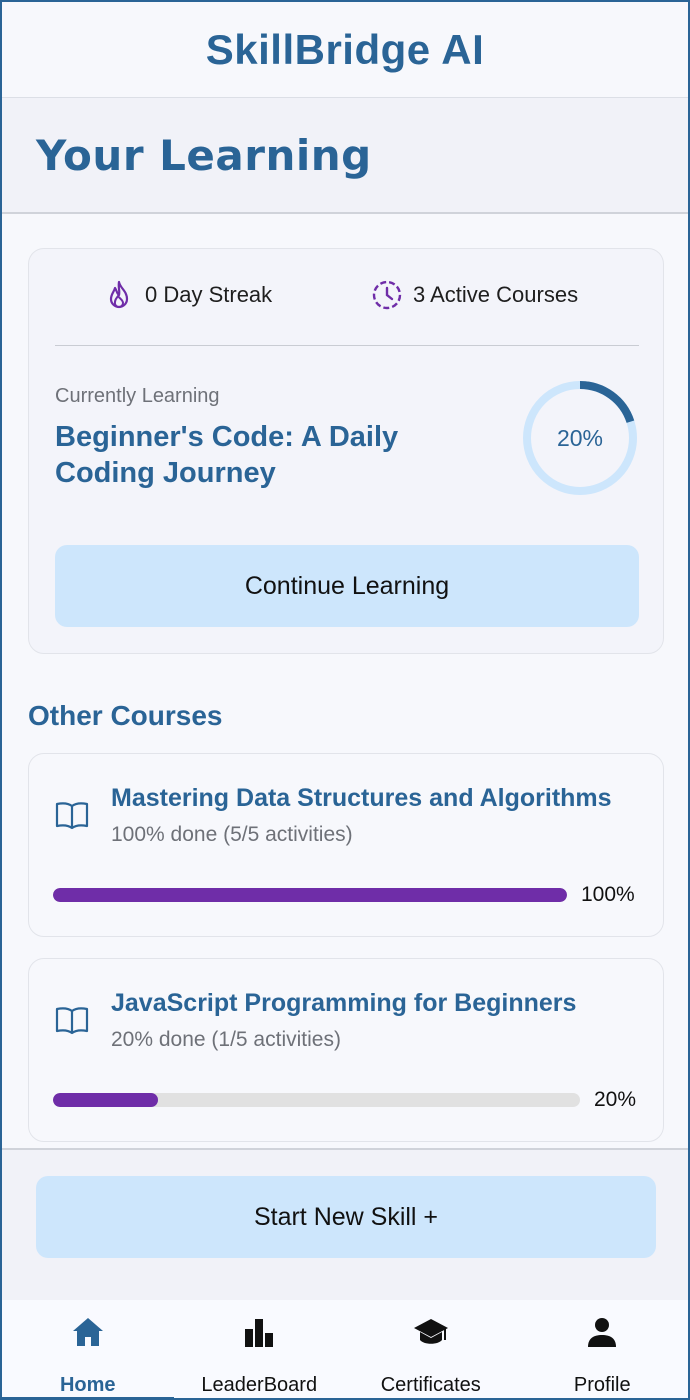  Describe the element at coordinates (87, 1332) in the screenshot. I see `home-icon` at that location.